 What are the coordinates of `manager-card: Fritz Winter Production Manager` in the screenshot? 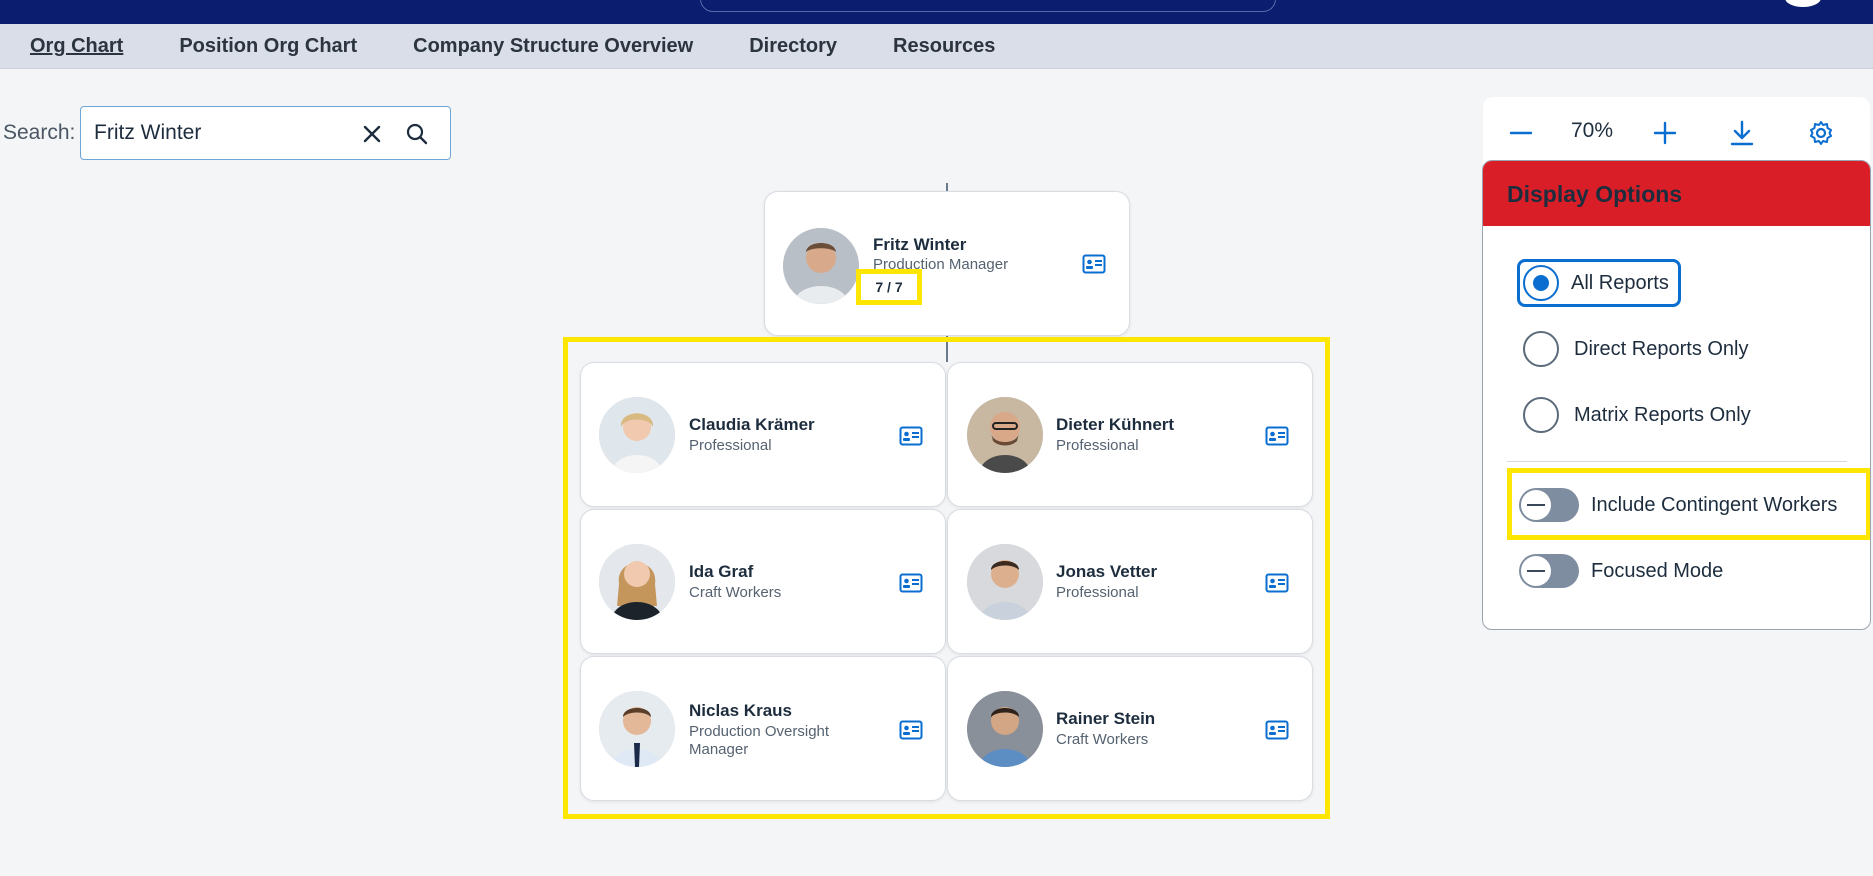 It's located at (947, 263).